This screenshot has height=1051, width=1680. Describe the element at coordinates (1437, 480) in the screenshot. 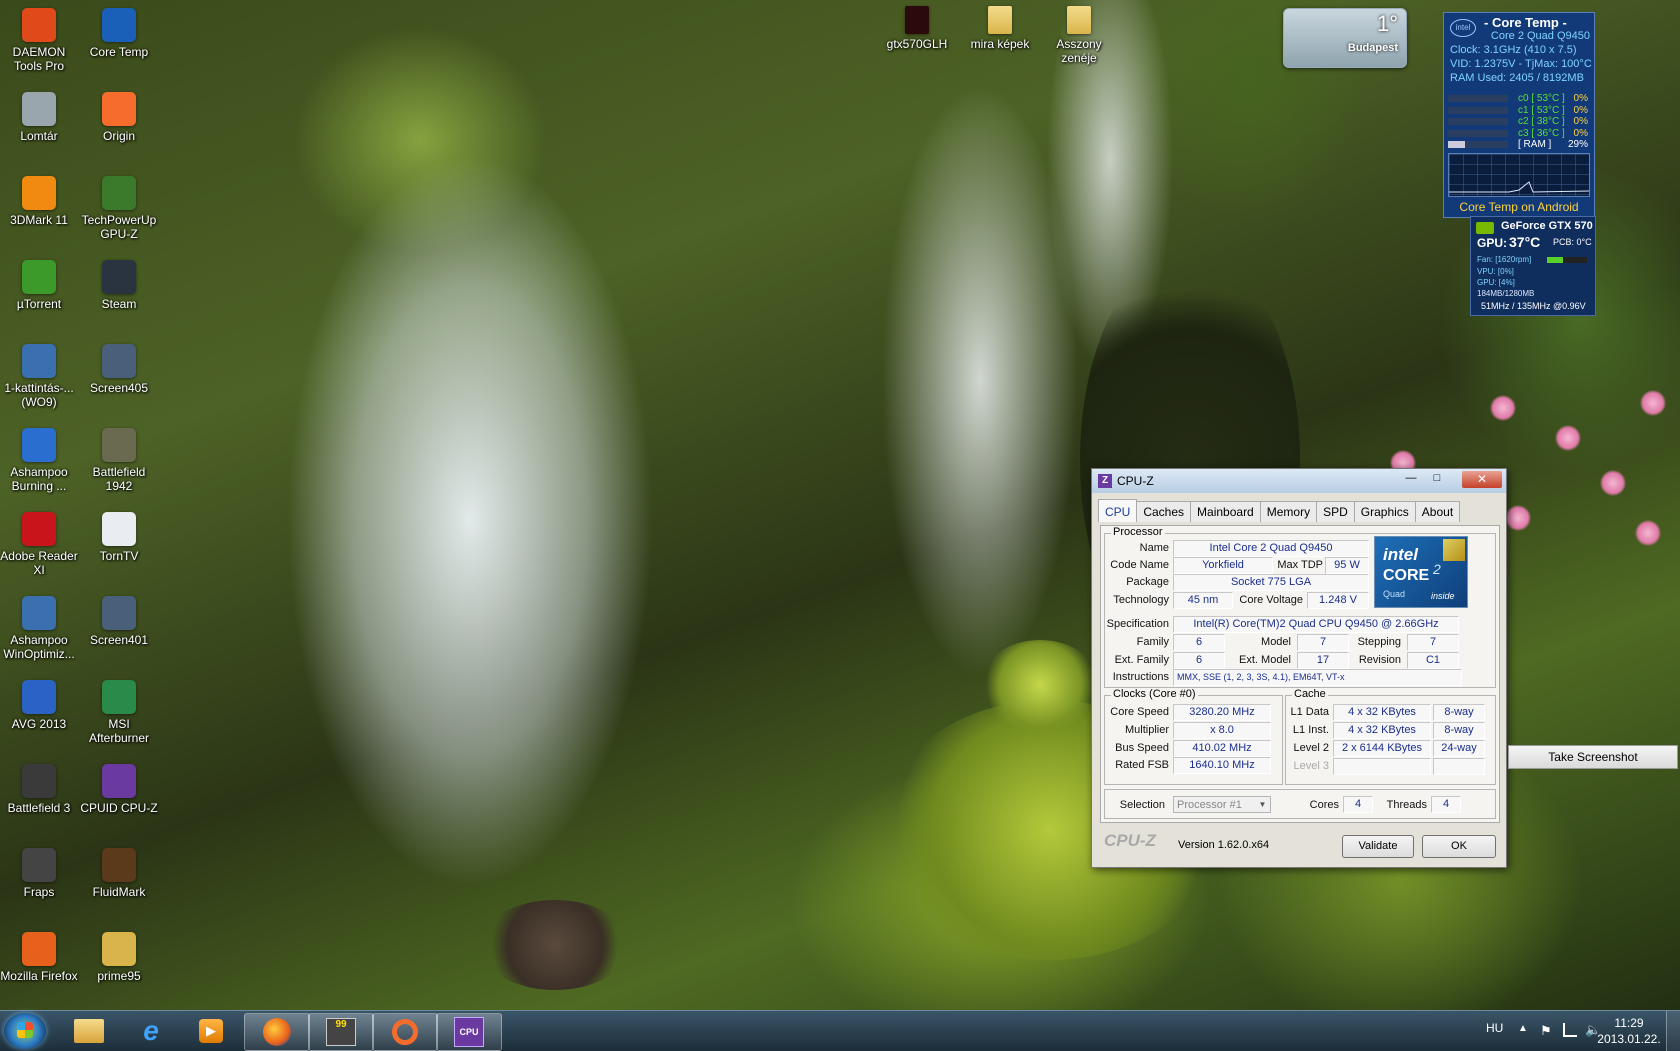

I see `maximize-button: □` at that location.